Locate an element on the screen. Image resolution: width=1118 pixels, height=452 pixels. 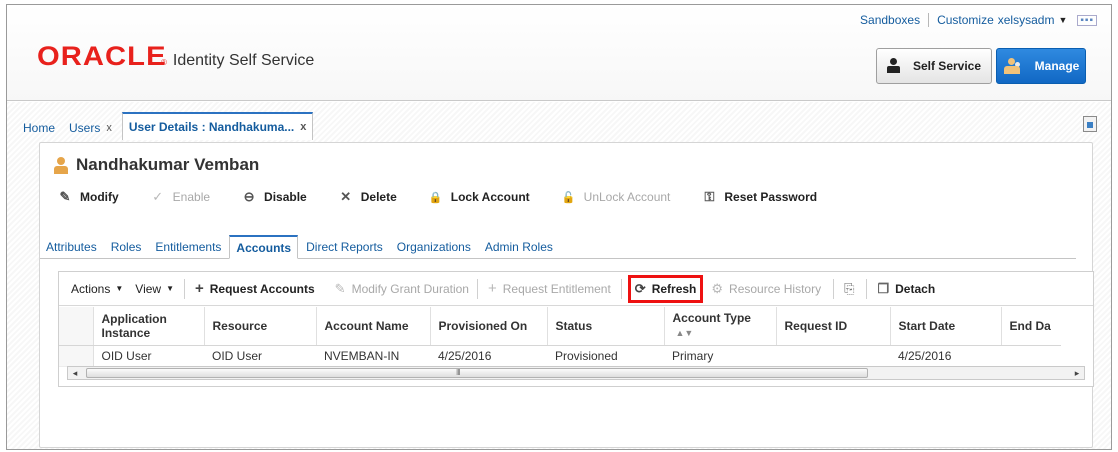
lock-account-label: Lock Account is located at coordinates (490, 197).